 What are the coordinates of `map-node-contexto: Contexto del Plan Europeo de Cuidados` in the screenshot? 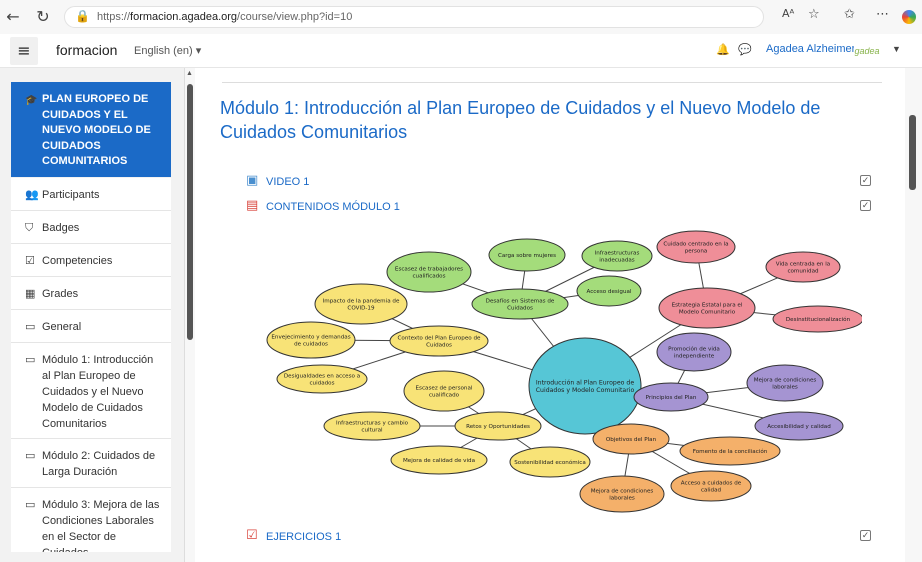 It's located at (439, 341).